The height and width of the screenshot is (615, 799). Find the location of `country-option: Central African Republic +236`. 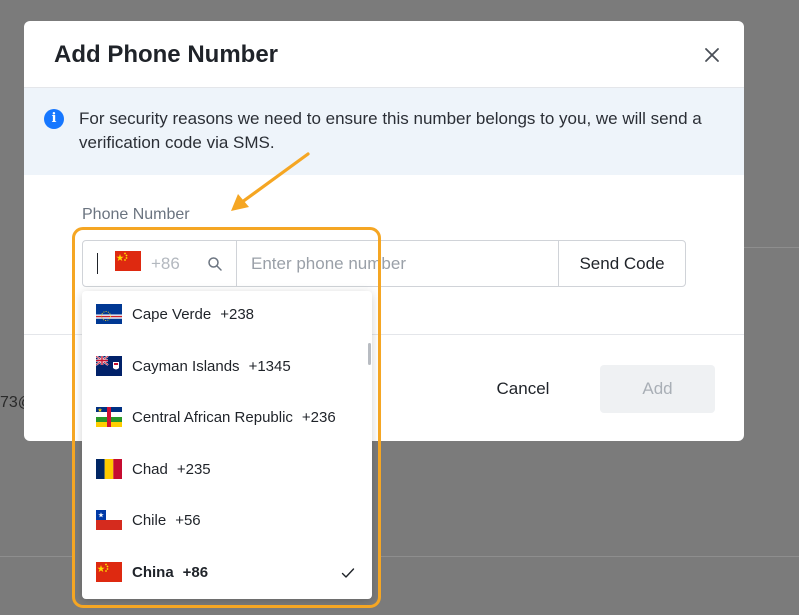

country-option: Central African Republic +236 is located at coordinates (227, 418).